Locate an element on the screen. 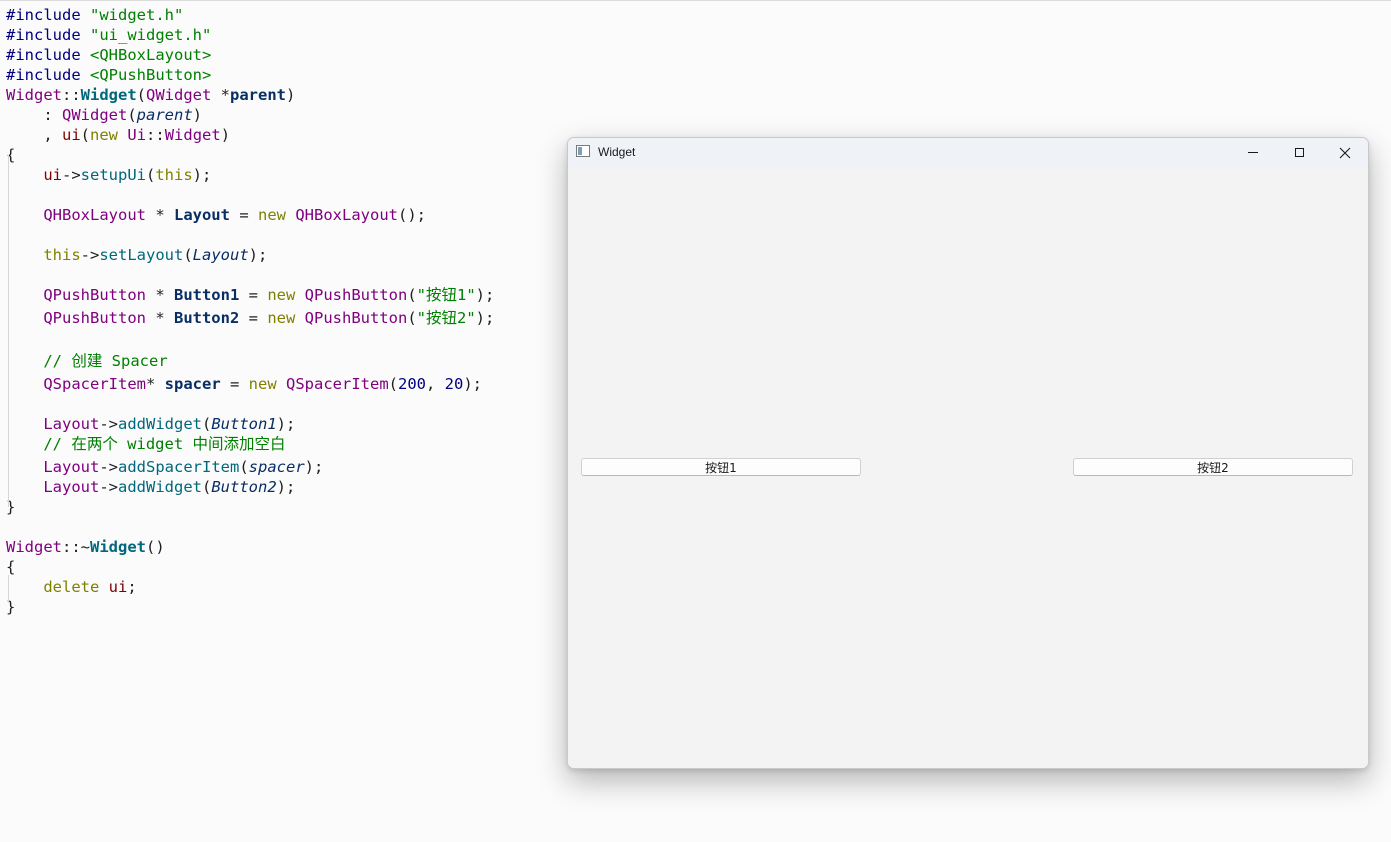  code-token: <QHBoxLayout> is located at coordinates (151, 55).